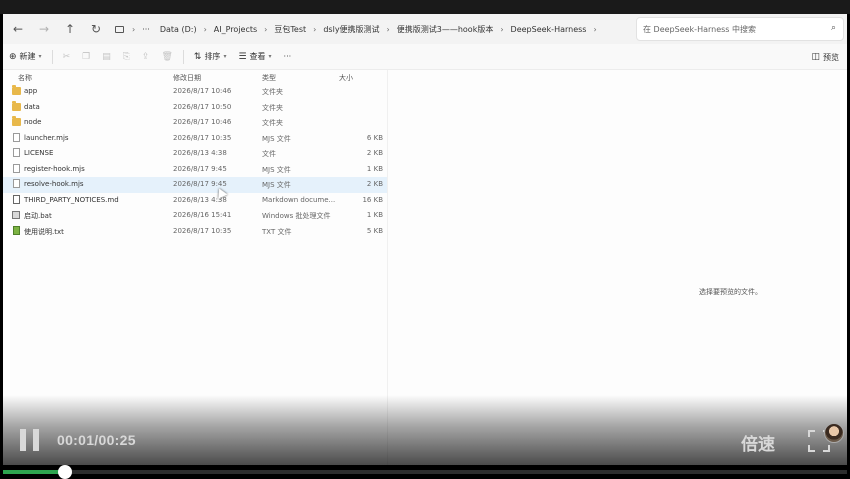  What do you see at coordinates (290, 29) in the screenshot?
I see `breadcrumb-item: 豆包Test` at bounding box center [290, 29].